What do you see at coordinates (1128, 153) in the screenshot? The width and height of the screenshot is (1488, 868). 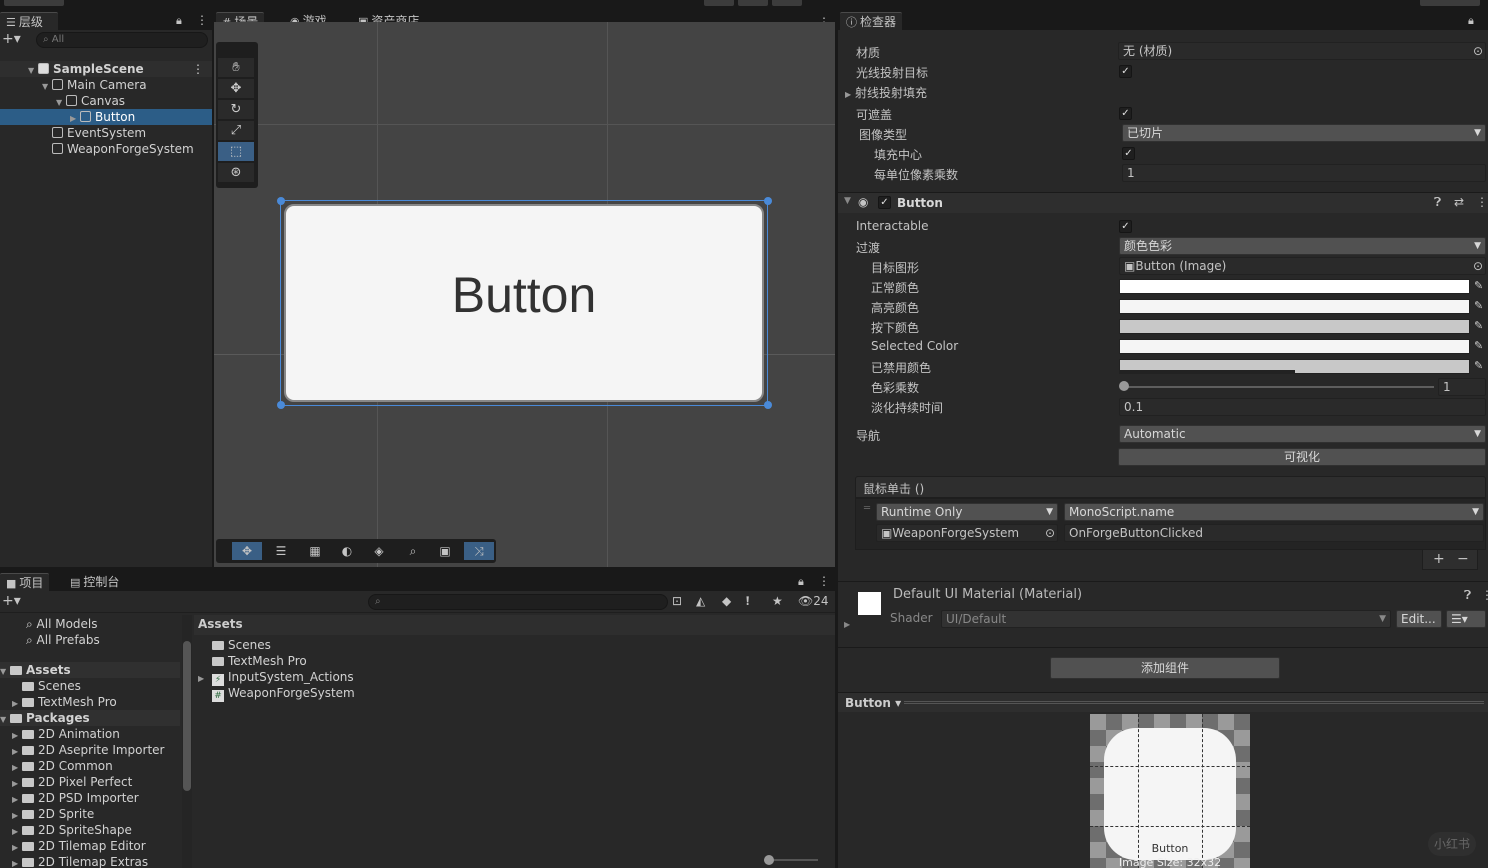 I see `fill-center-checkbox: ✓` at bounding box center [1128, 153].